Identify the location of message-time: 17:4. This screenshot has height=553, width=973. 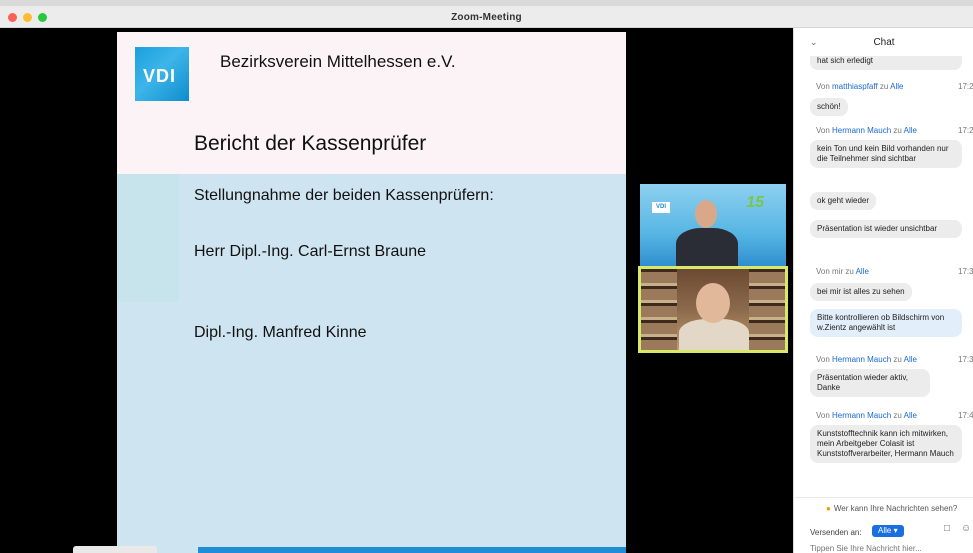
(965, 415).